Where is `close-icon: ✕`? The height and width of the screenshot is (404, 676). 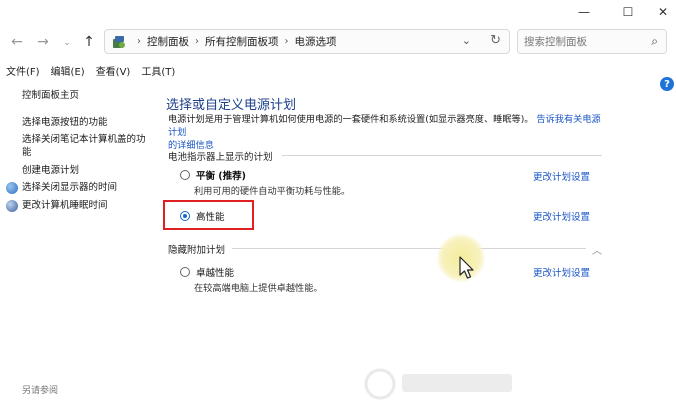 close-icon: ✕ is located at coordinates (663, 12).